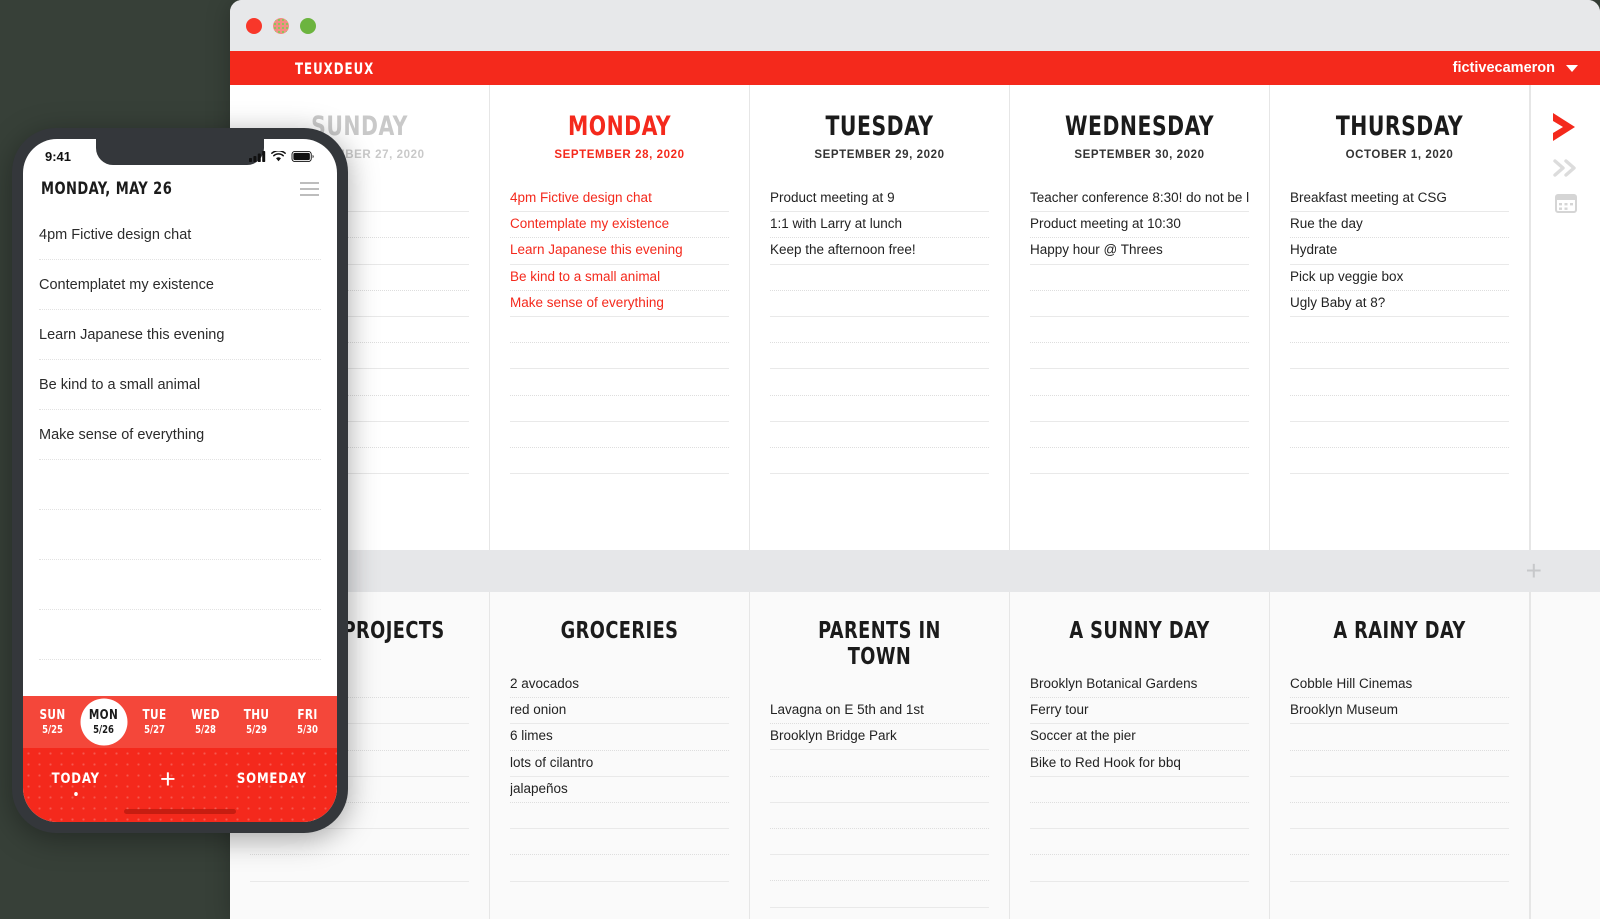  Describe the element at coordinates (1566, 127) in the screenshot. I see `chevron-right-icon` at that location.